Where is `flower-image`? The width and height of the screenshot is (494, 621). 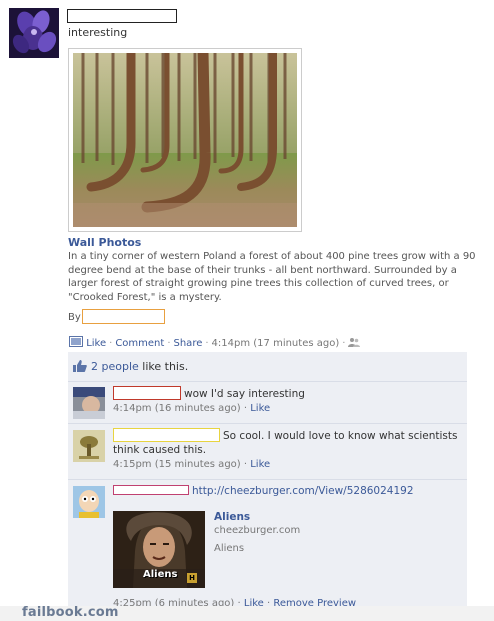
flower-image is located at coordinates (34, 33).